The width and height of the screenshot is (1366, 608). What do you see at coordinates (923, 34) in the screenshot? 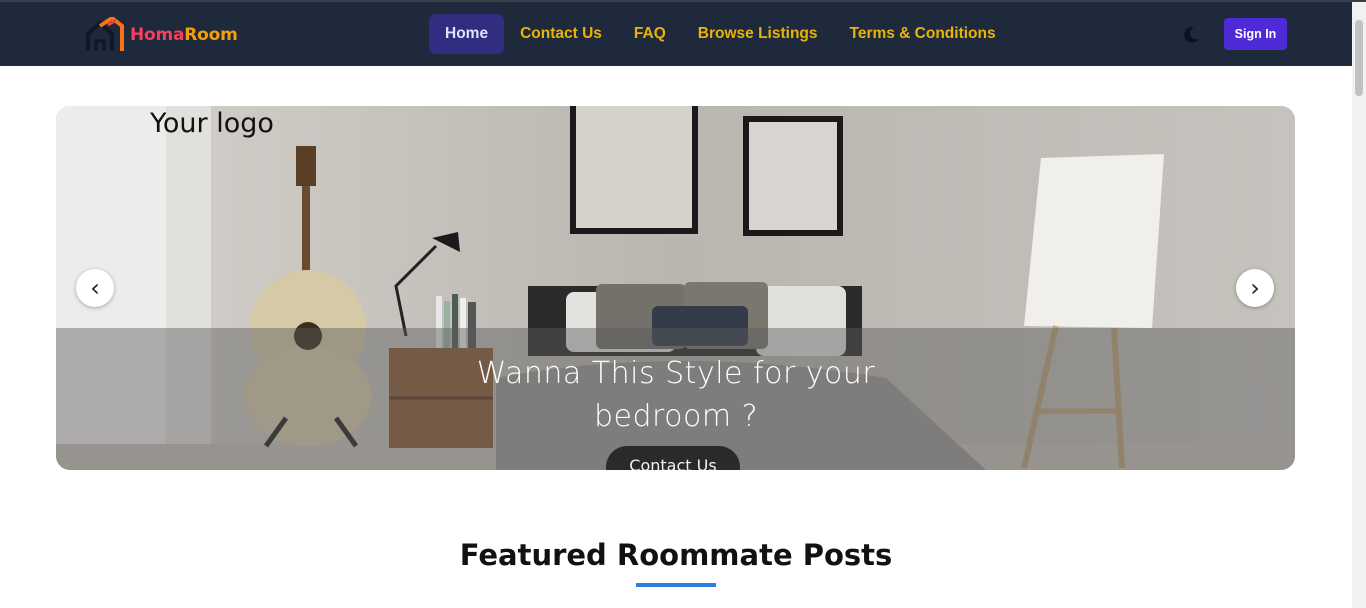
I see `nav-terms-conditions: Terms & Conditions` at bounding box center [923, 34].